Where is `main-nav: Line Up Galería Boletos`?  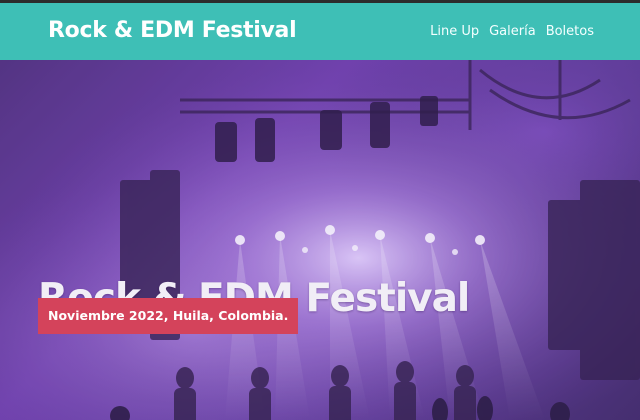 main-nav: Line Up Galería Boletos is located at coordinates (512, 31).